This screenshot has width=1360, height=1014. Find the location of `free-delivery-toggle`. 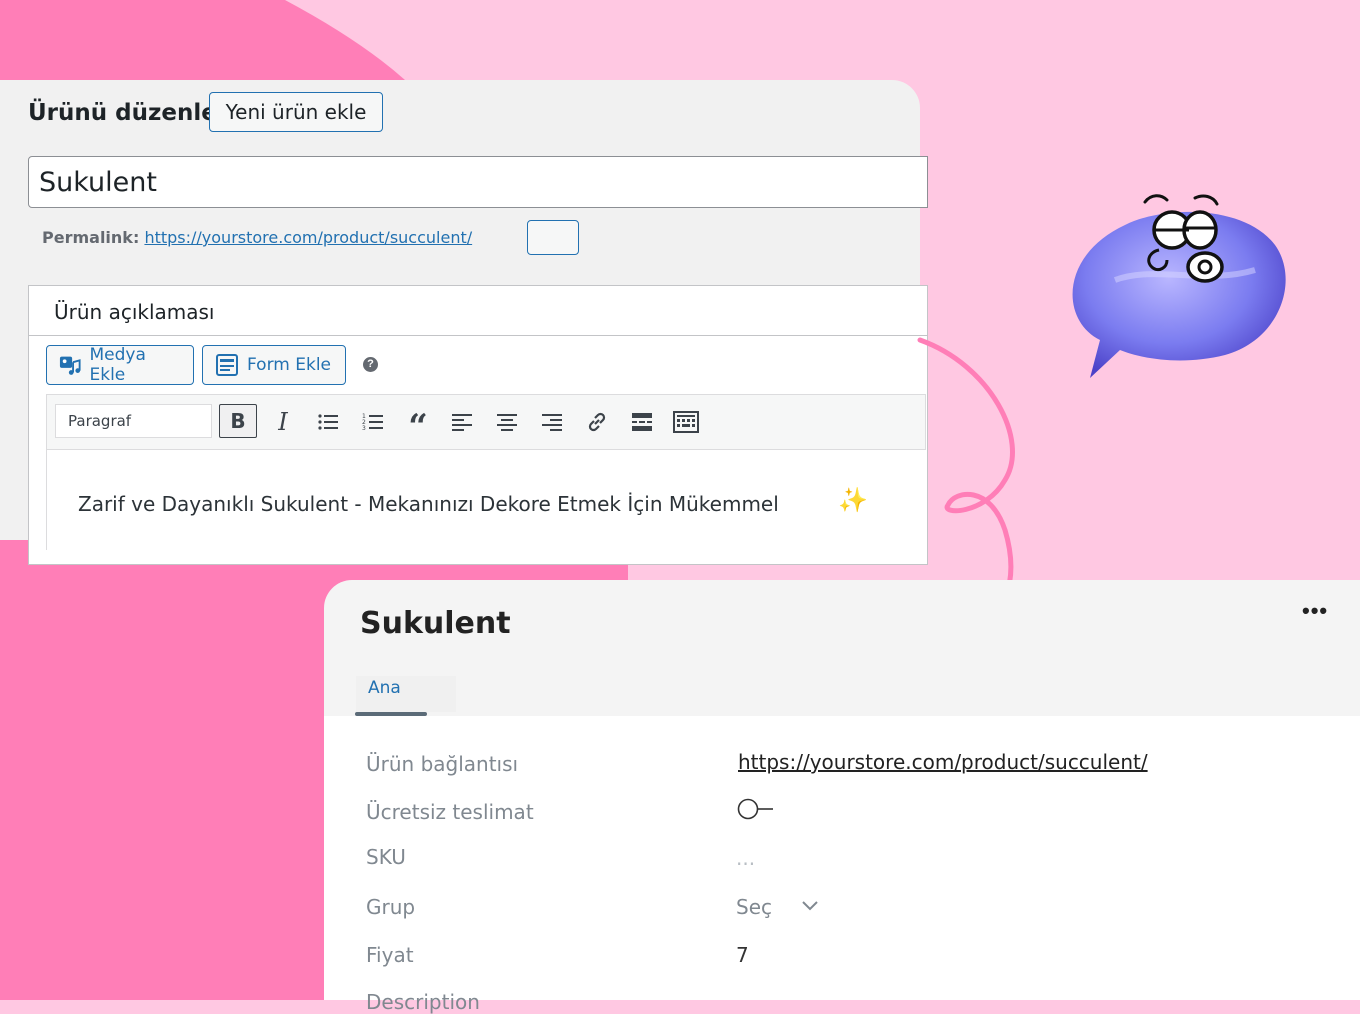

free-delivery-toggle is located at coordinates (757, 809).